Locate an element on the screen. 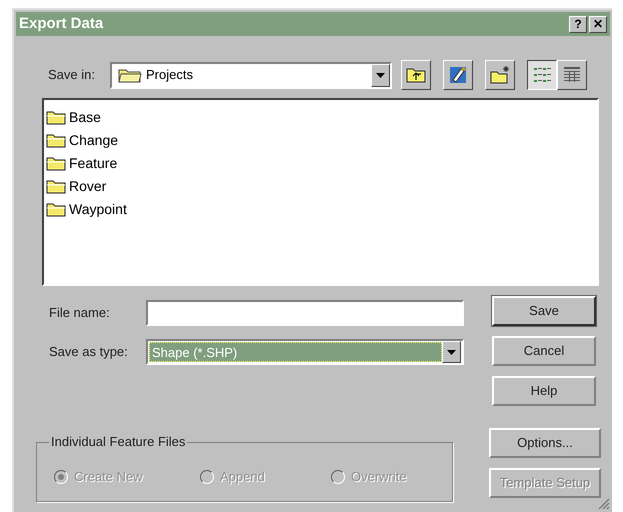  save-in-label: Save in: is located at coordinates (72, 75).